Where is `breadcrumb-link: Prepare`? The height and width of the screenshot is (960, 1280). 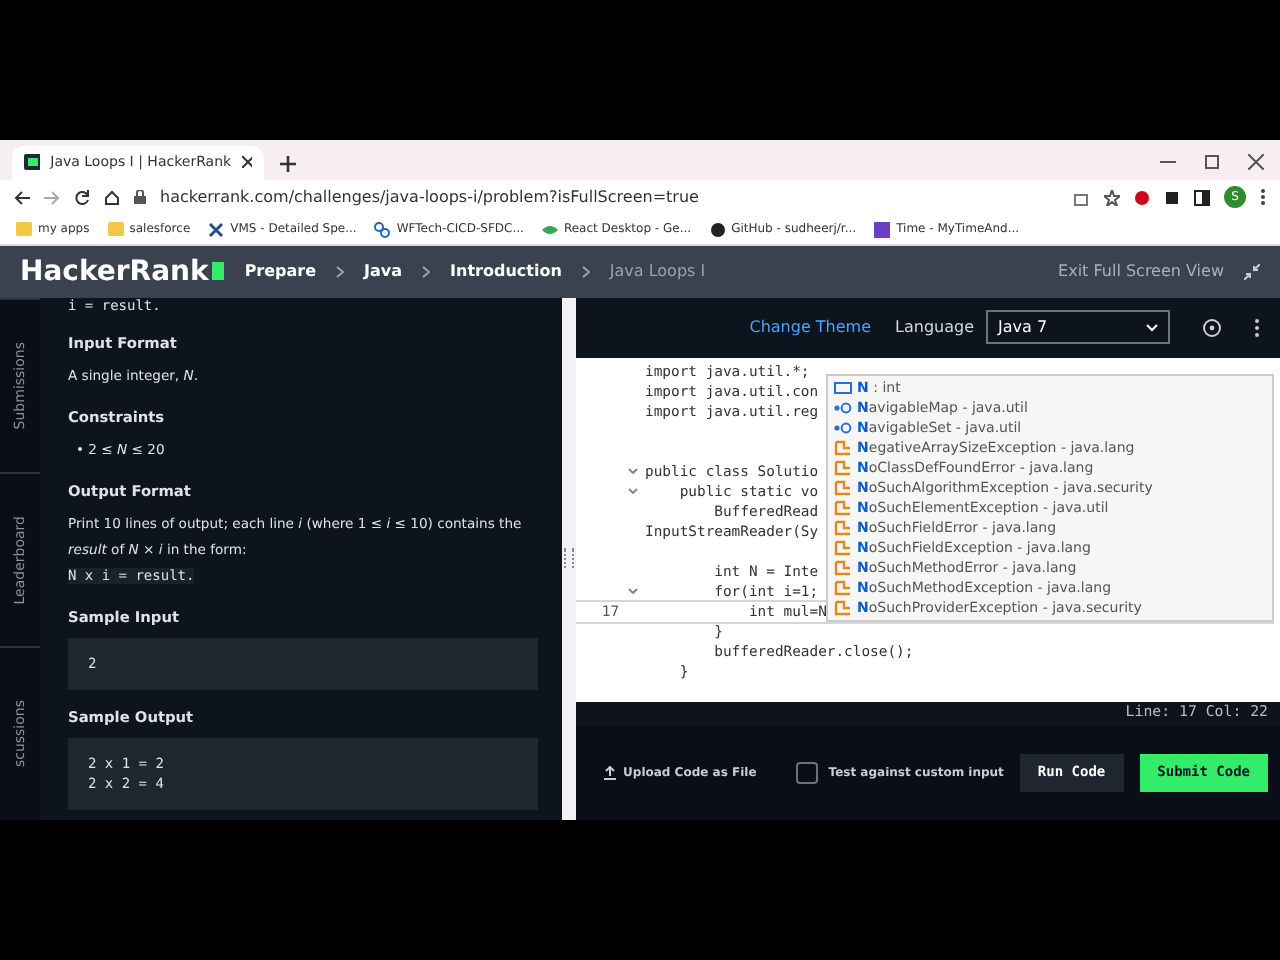
breadcrumb-link: Prepare is located at coordinates (280, 271).